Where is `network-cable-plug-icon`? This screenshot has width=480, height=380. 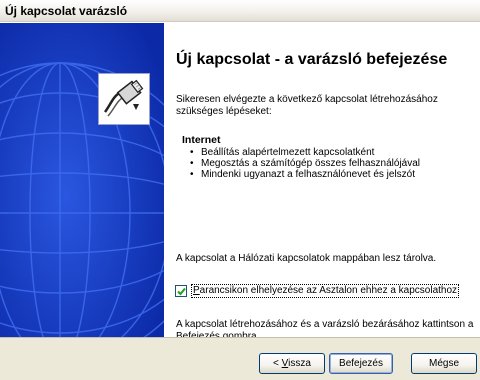 network-cable-plug-icon is located at coordinates (123, 98).